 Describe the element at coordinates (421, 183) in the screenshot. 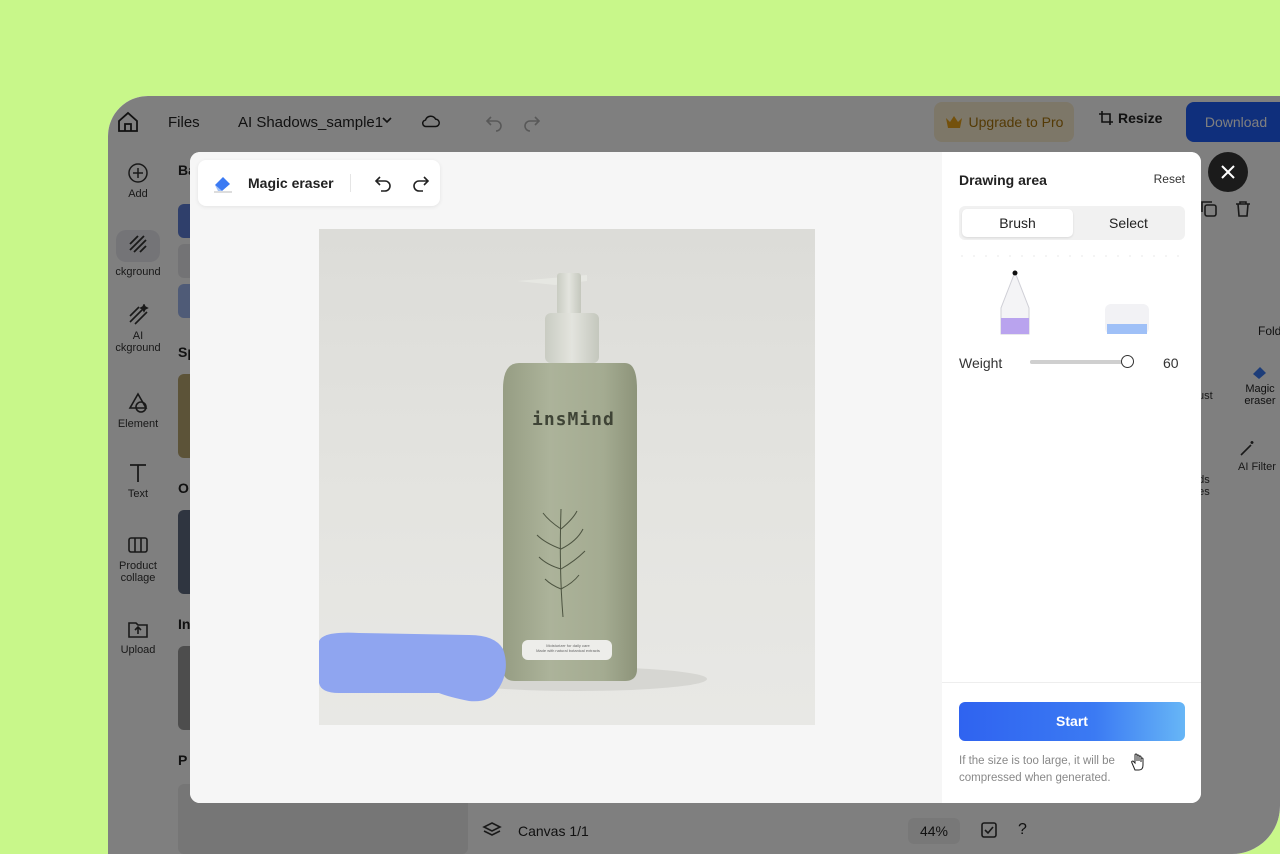

I see `redo-icon` at that location.